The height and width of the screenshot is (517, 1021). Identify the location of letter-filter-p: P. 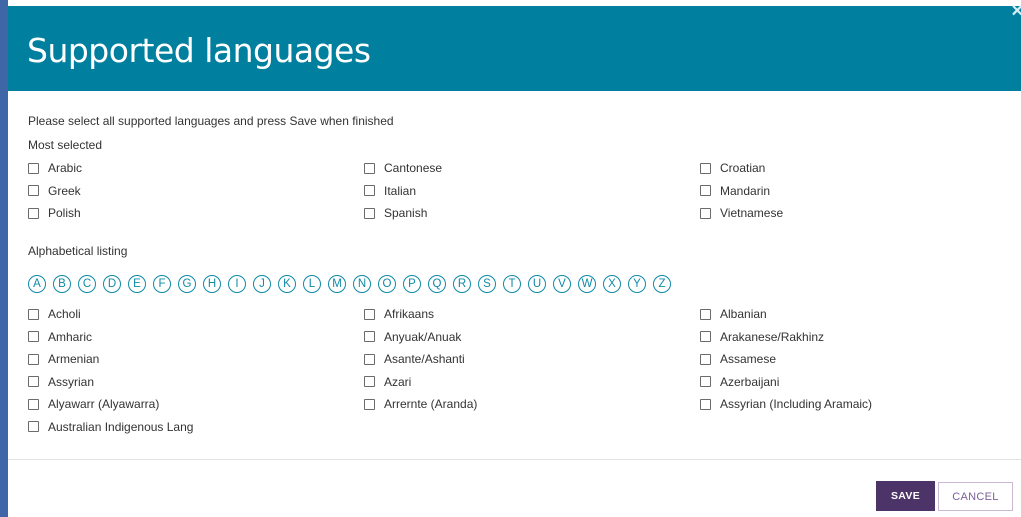
(412, 284).